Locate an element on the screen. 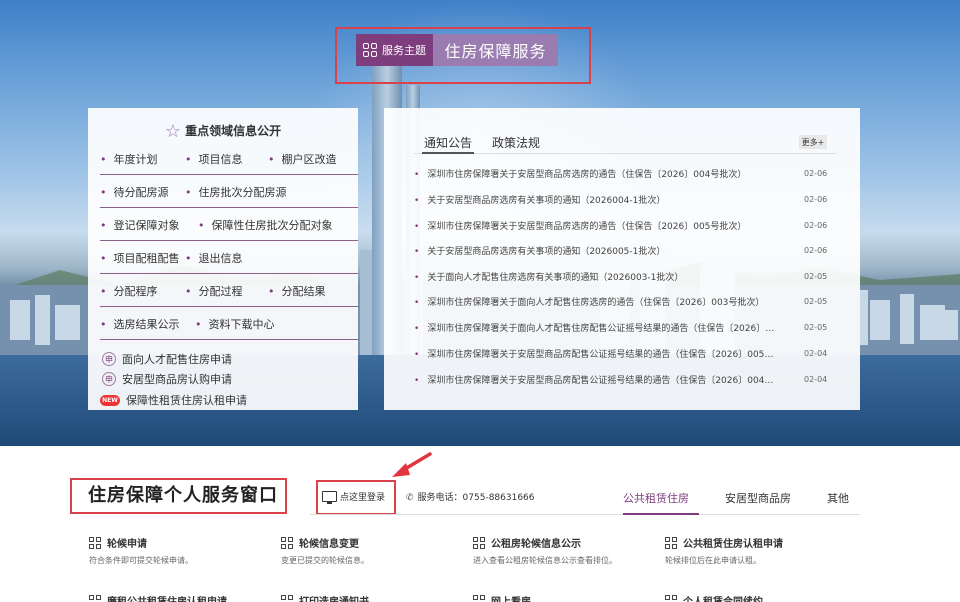 The width and height of the screenshot is (960, 602). link-row: 分配程序 分配过程 分配结果 is located at coordinates (229, 291).